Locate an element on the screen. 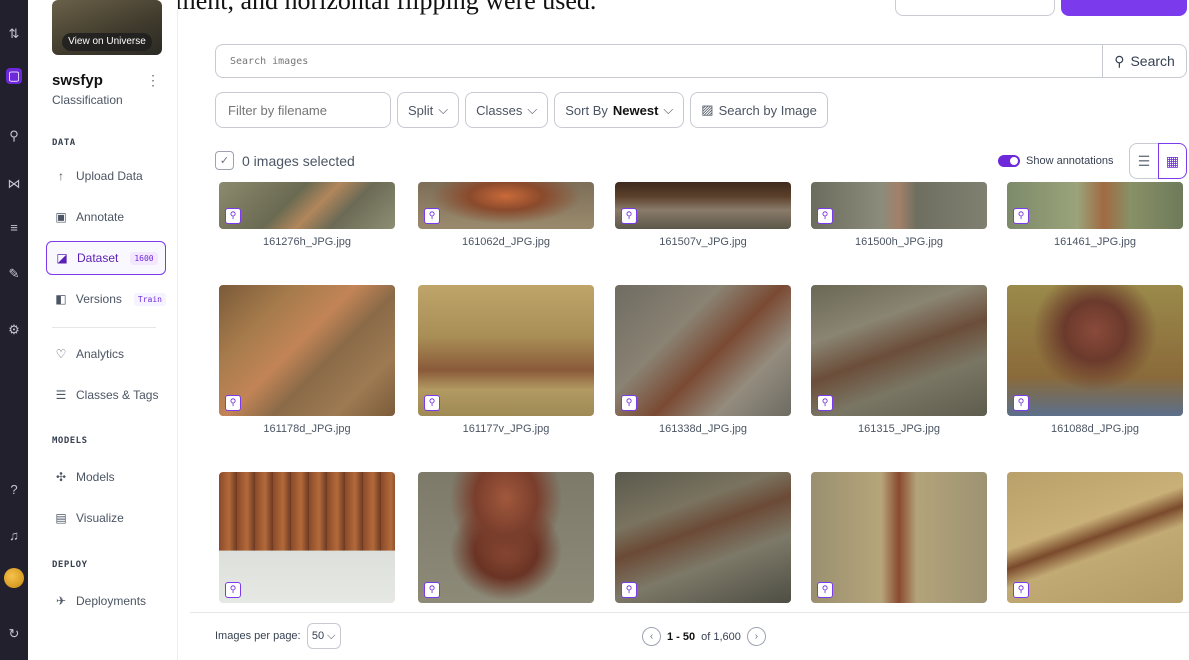 The width and height of the screenshot is (1189, 660). sidebar-divider is located at coordinates (104, 327).